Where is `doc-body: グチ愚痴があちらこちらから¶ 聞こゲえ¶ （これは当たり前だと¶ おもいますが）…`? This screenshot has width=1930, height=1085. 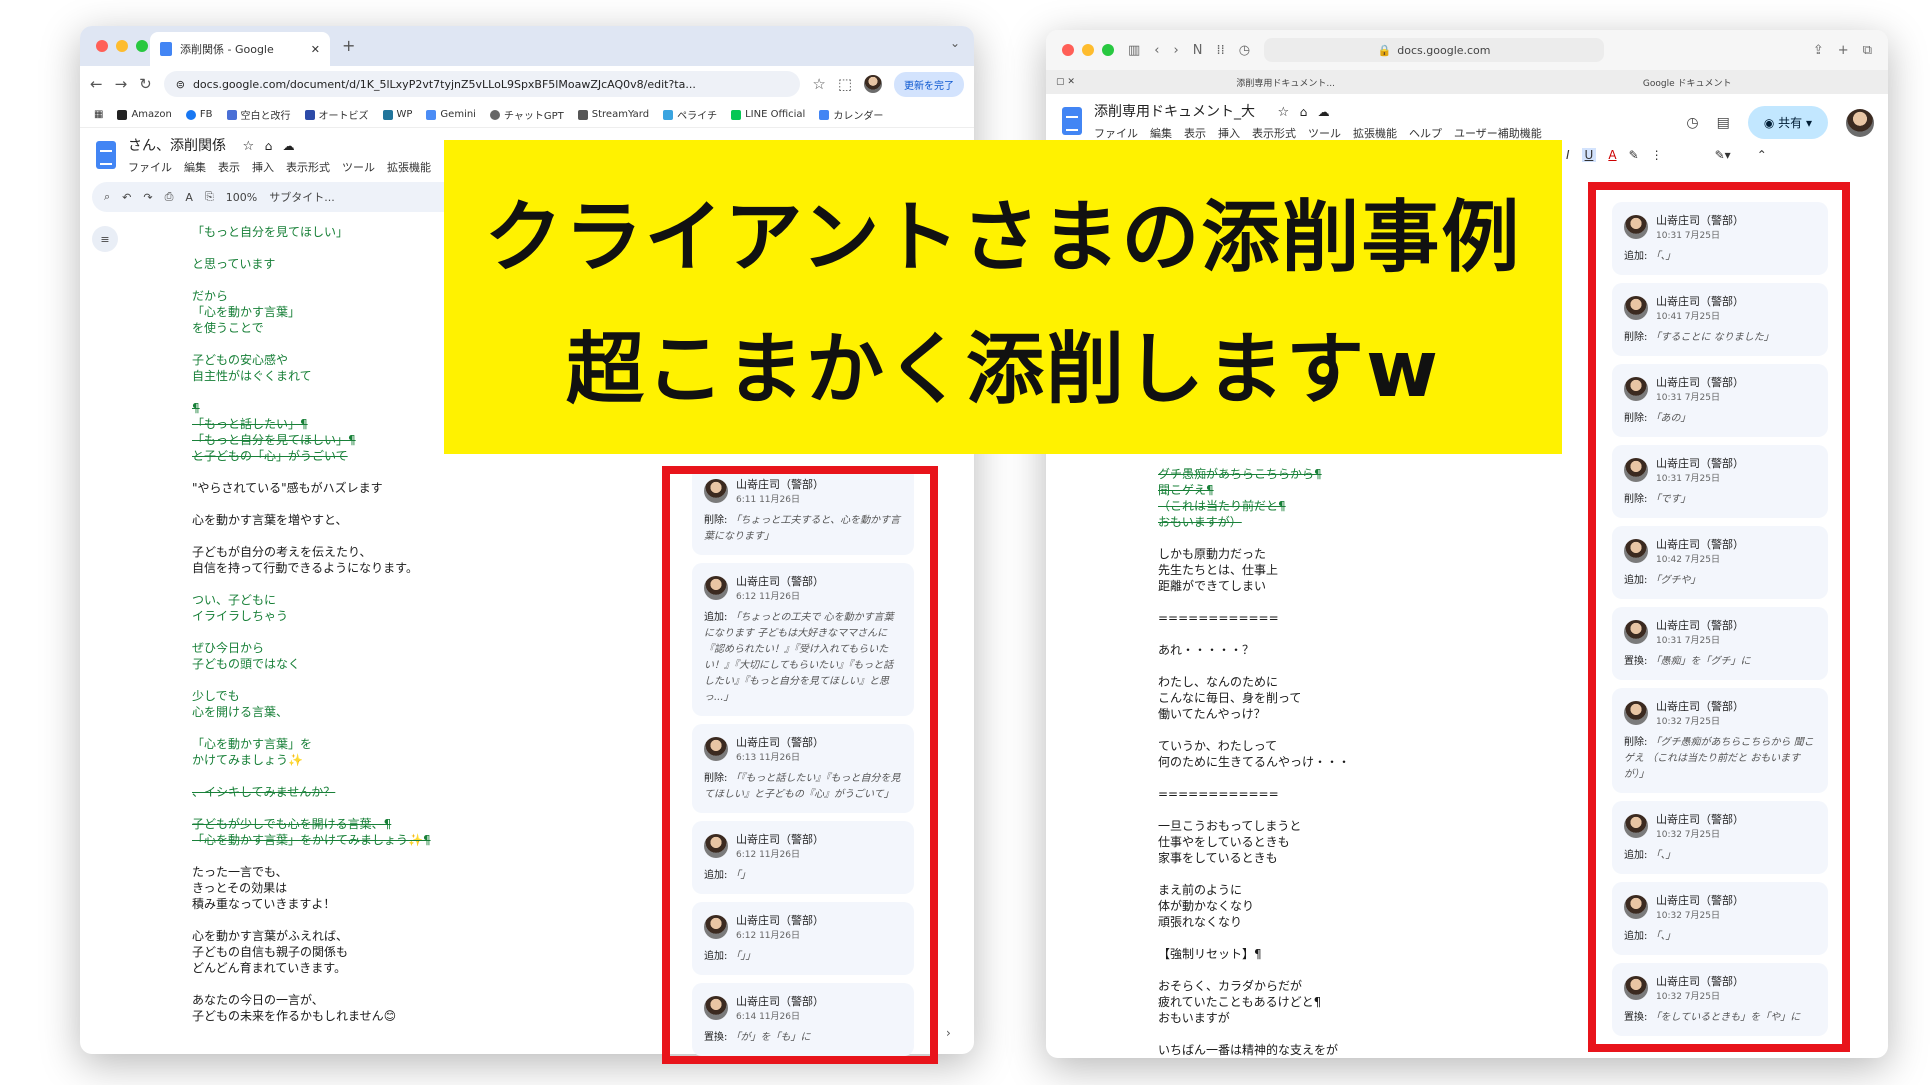 doc-body: グチ愚痴があちらこちらから¶ 聞こゲえ¶ （これは当たり前だと¶ おもいますが）… is located at coordinates (1288, 762).